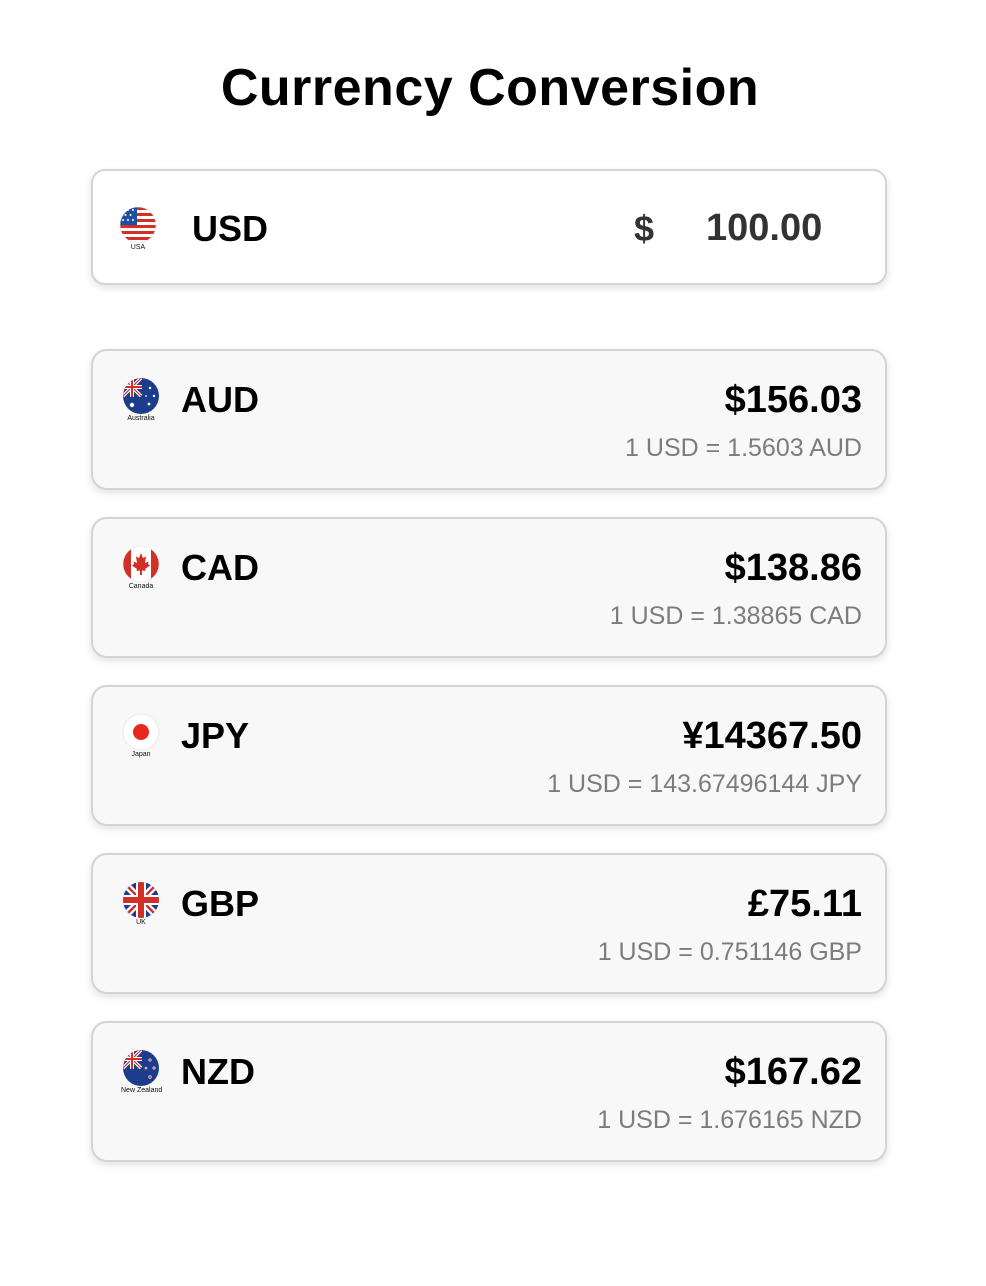 The image size is (986, 1286). I want to click on exchange-rate: 1 USD = 0.751146 GBP, so click(729, 952).